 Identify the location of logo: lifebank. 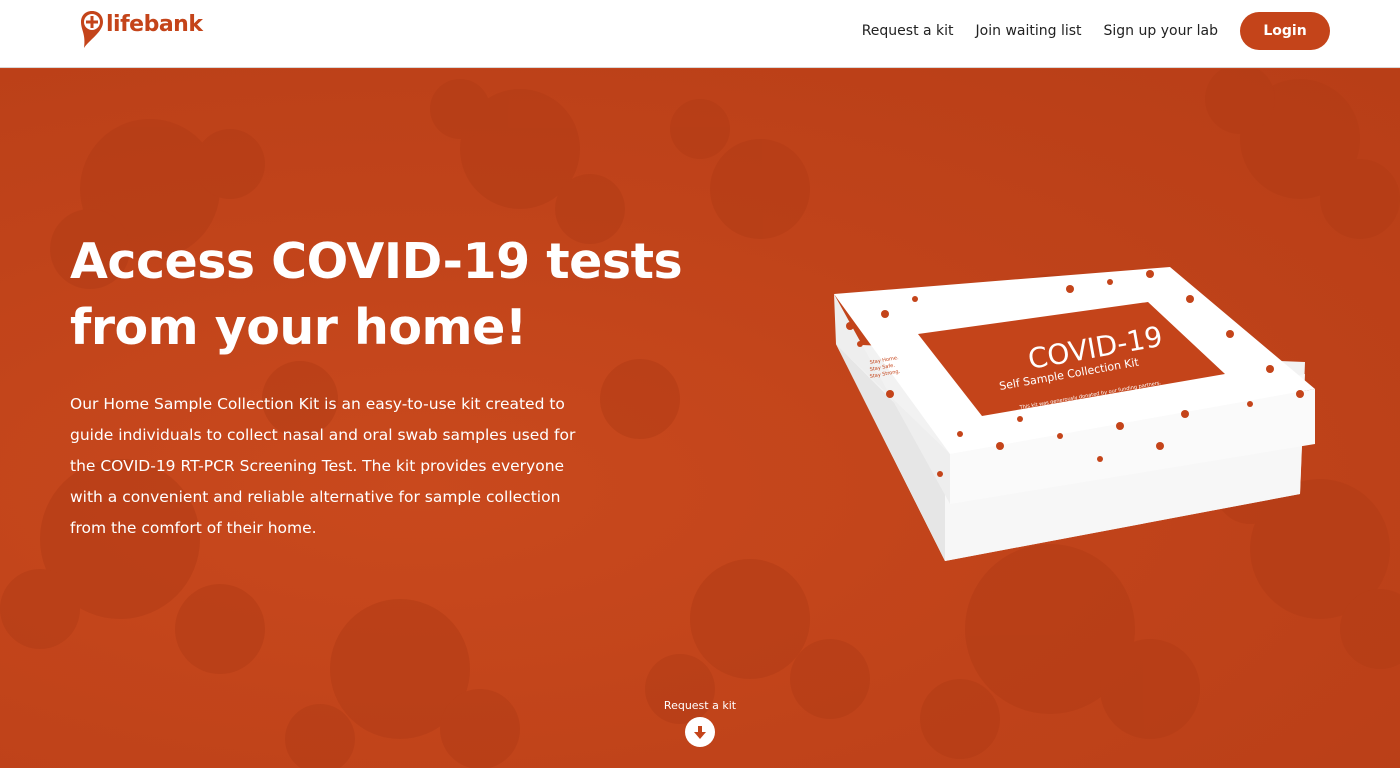
(141, 31).